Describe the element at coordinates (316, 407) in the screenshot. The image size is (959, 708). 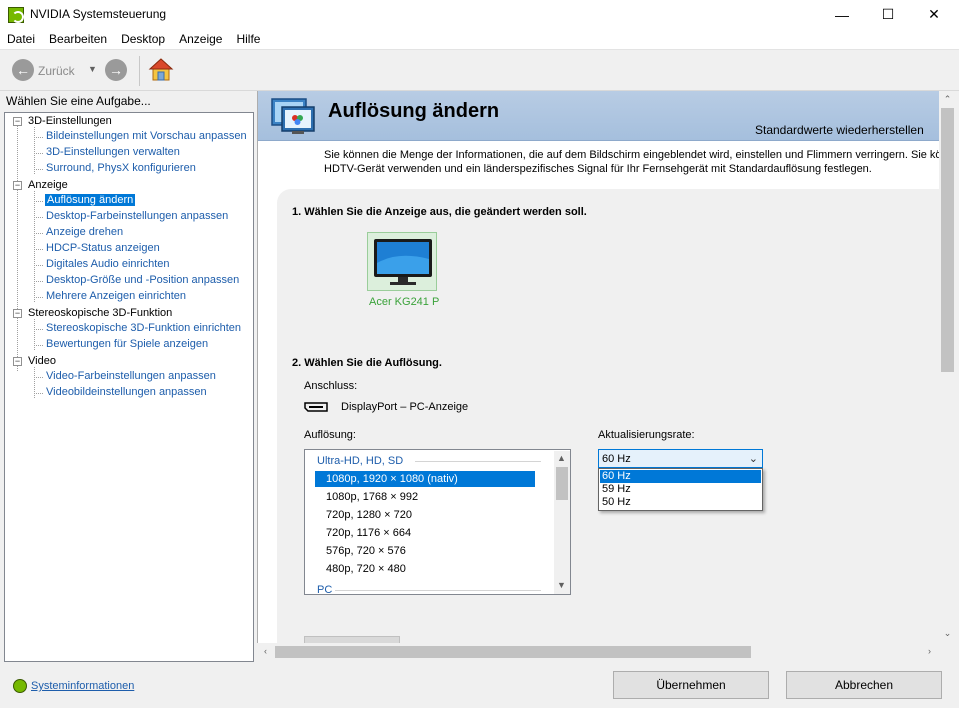
I see `displayport-icon` at that location.